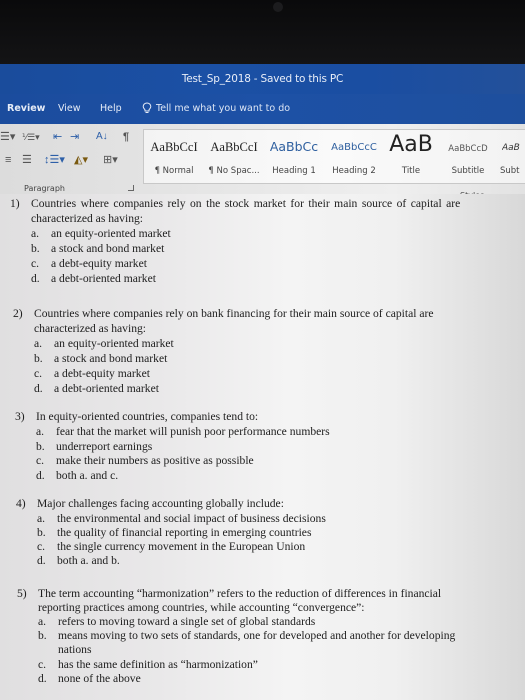 The width and height of the screenshot is (525, 700). I want to click on align-right-icon: ≡, so click(8, 160).